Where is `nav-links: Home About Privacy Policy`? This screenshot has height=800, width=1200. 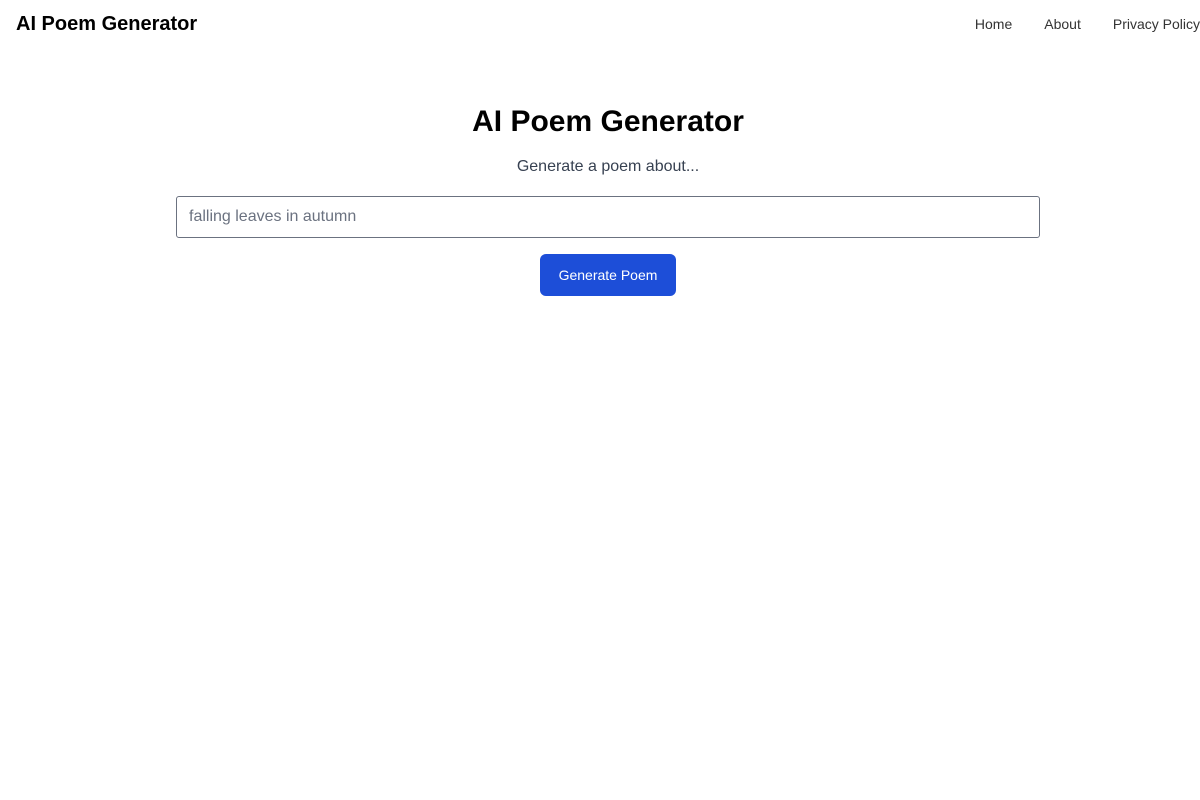
nav-links: Home About Privacy Policy is located at coordinates (1087, 24).